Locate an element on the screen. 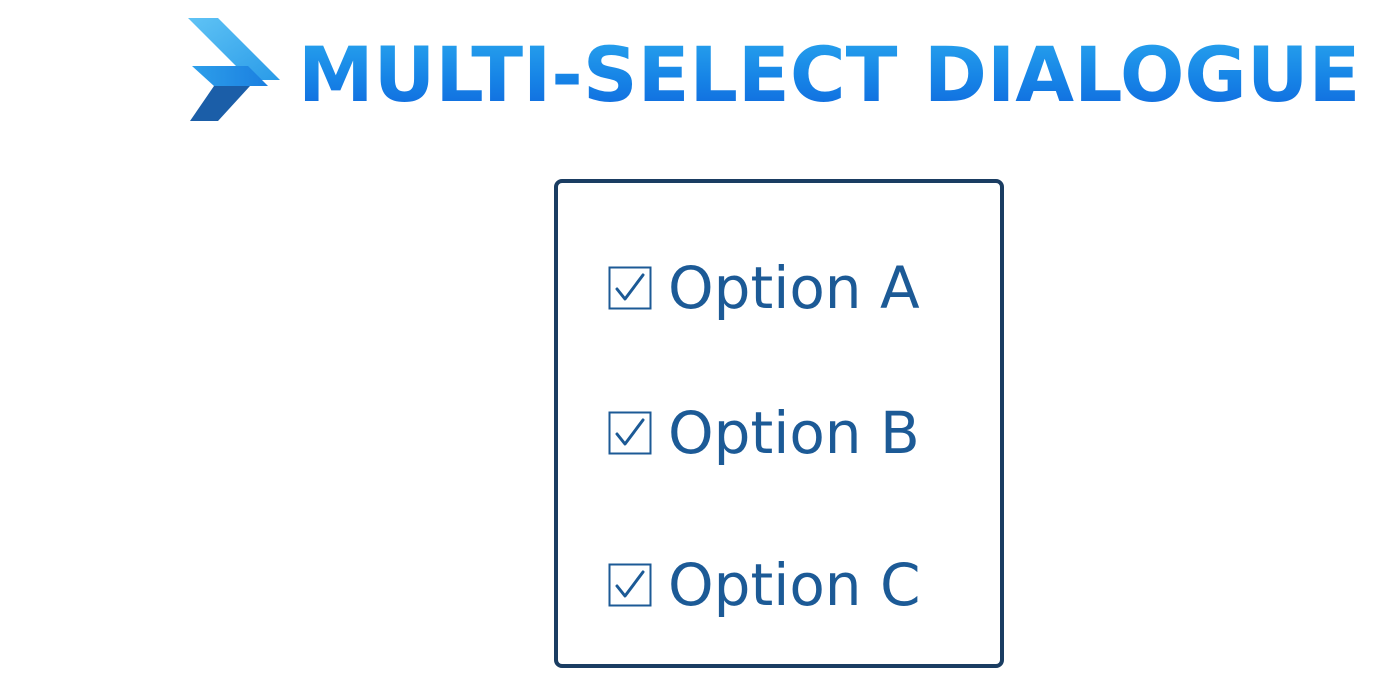  option-c: Option C is located at coordinates (764, 585).